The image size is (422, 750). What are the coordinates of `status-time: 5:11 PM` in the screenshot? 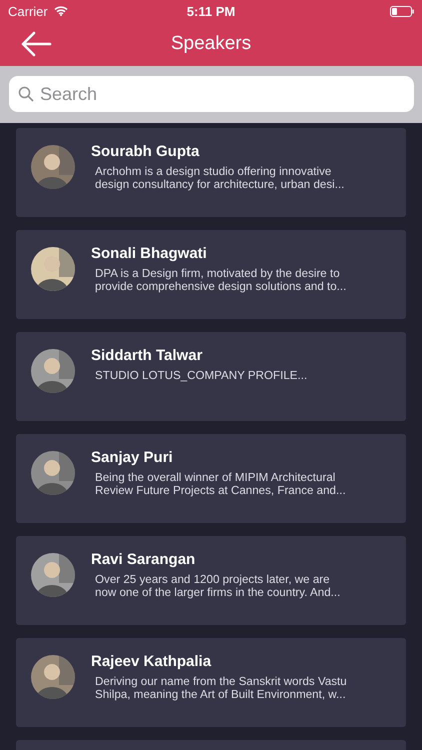 It's located at (211, 11).